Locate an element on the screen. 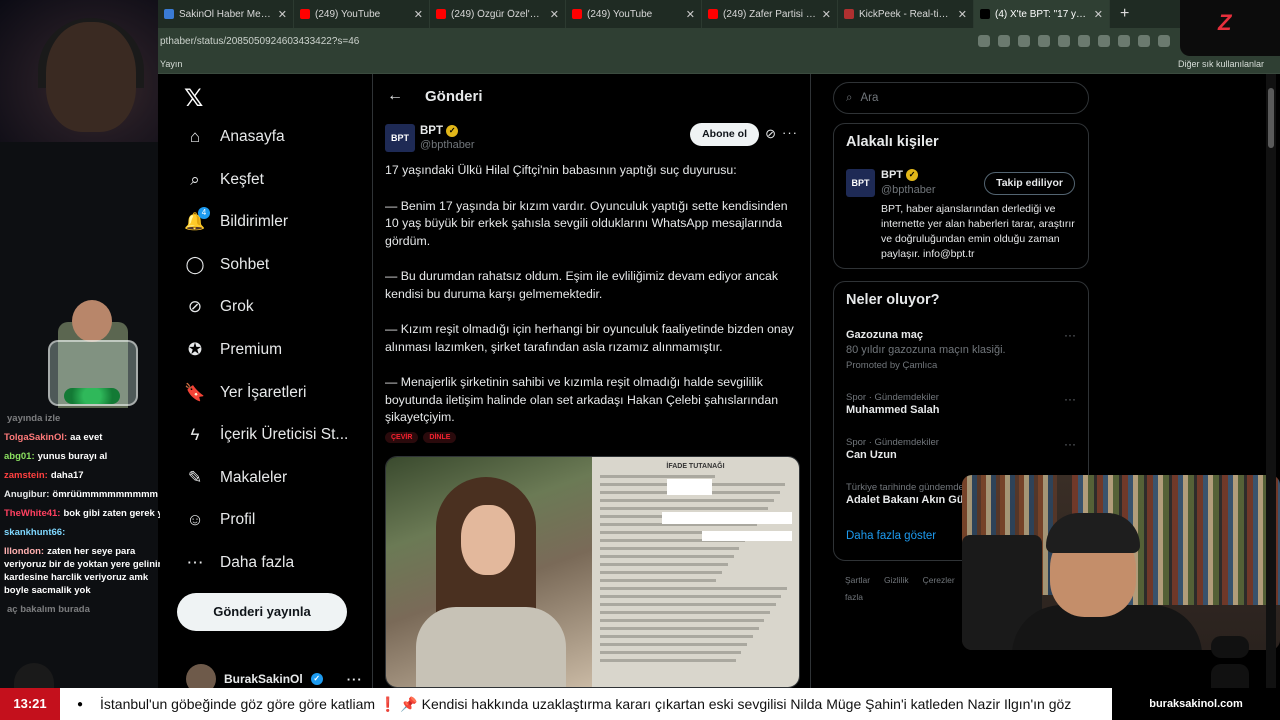  post-photo is located at coordinates (489, 572).